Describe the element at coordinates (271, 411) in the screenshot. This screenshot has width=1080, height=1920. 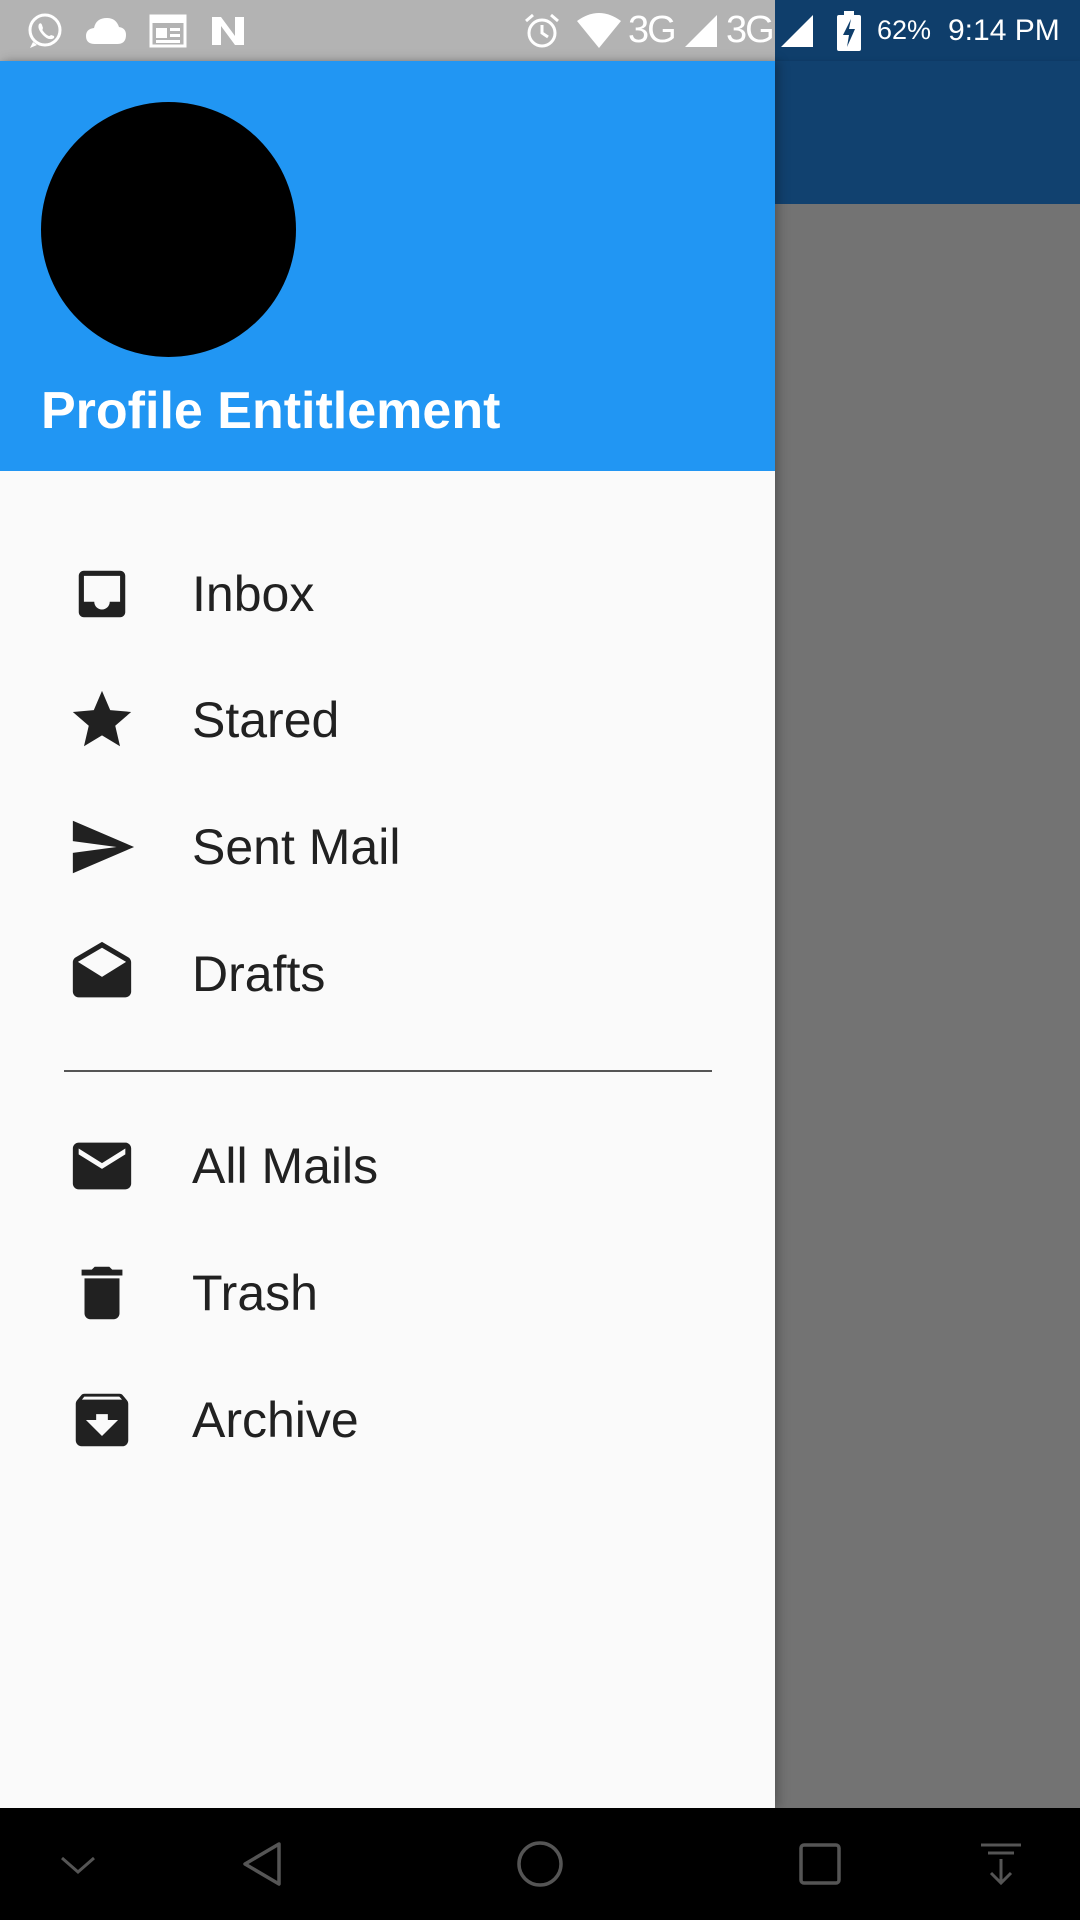
I see `profile-name: Profile Entitlement` at that location.